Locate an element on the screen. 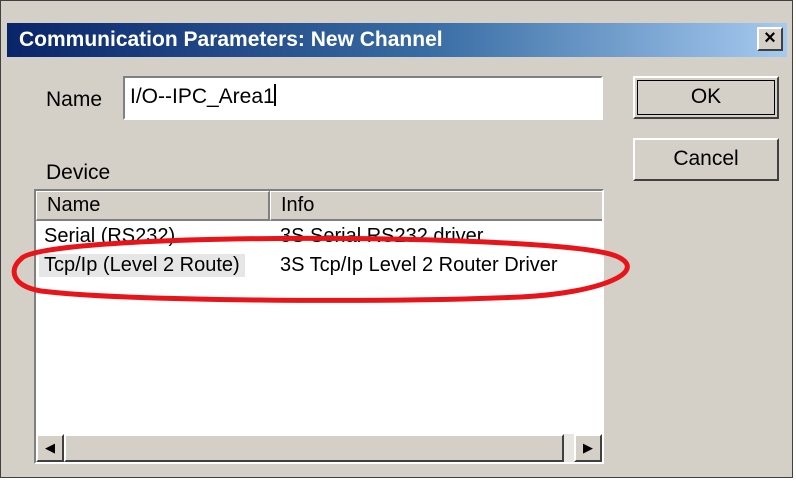 The width and height of the screenshot is (796, 481). text-cursor is located at coordinates (274, 95).